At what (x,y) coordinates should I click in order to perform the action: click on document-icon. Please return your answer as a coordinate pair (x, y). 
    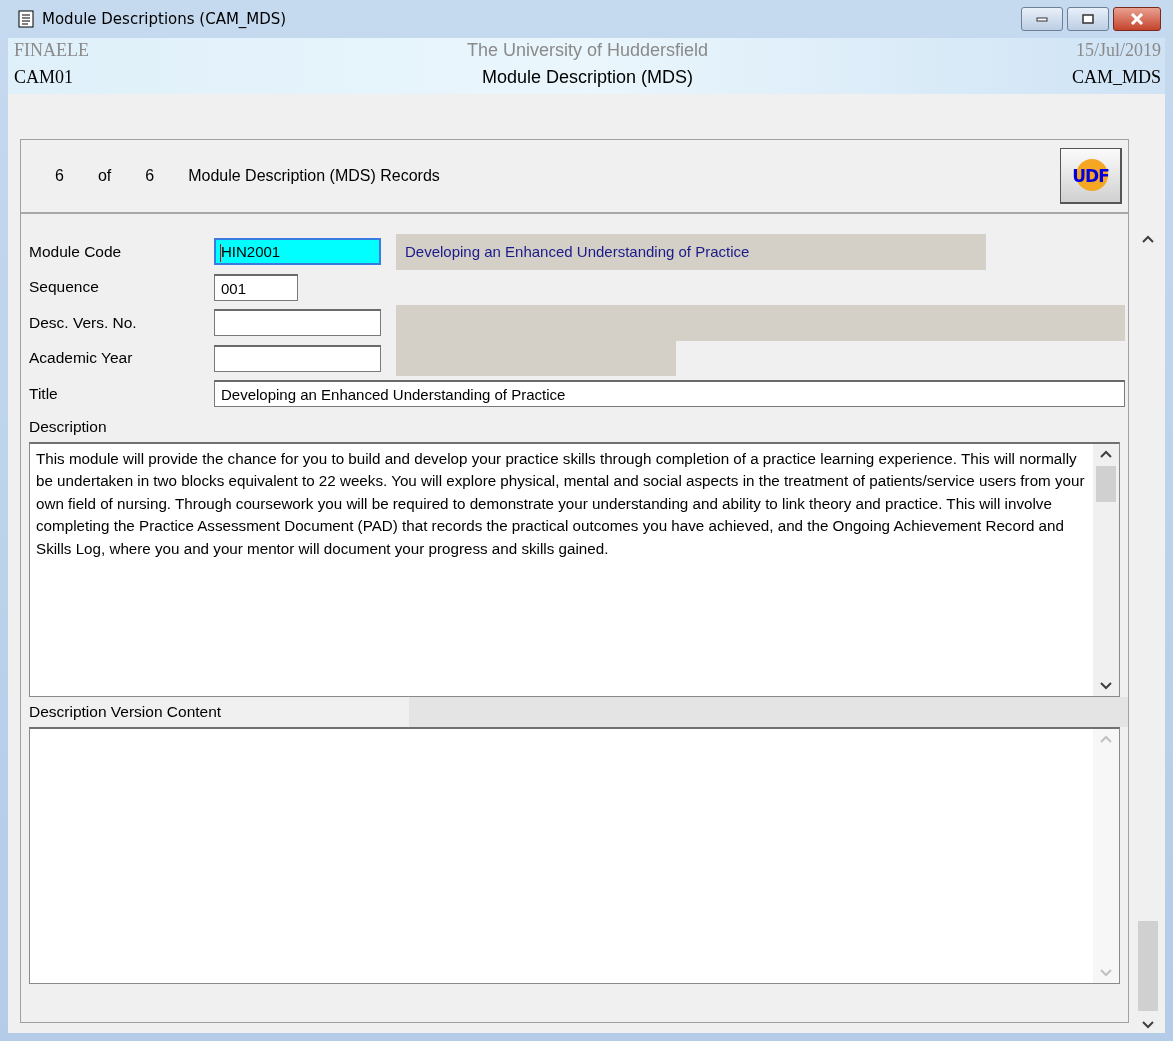
    Looking at the image, I should click on (26, 19).